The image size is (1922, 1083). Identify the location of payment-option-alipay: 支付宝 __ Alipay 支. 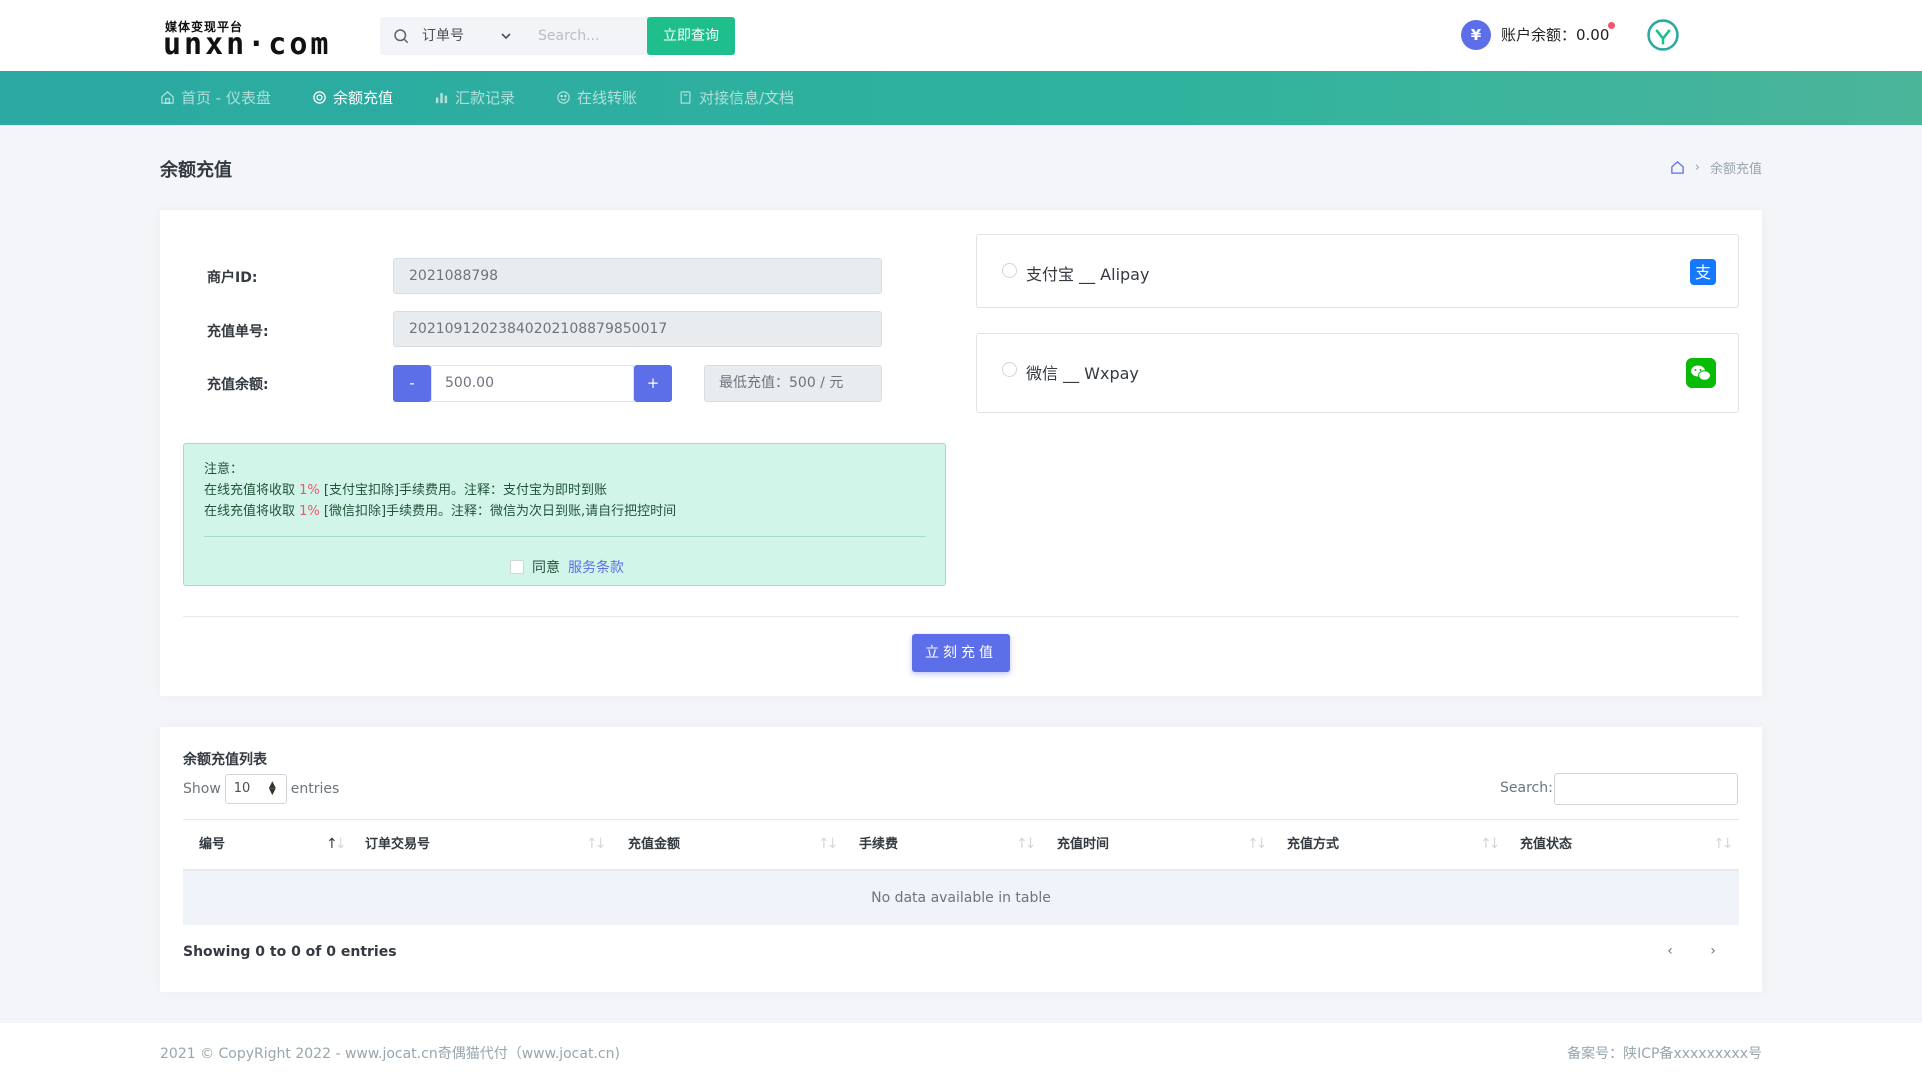
(1357, 271).